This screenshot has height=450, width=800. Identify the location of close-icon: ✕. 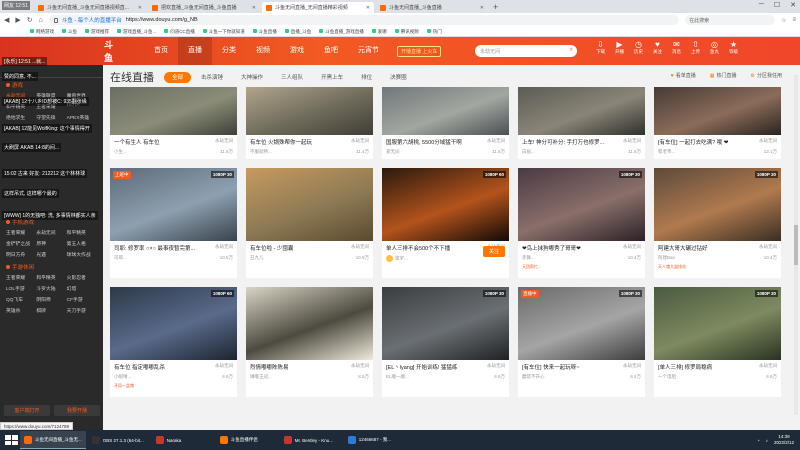
(793, 5).